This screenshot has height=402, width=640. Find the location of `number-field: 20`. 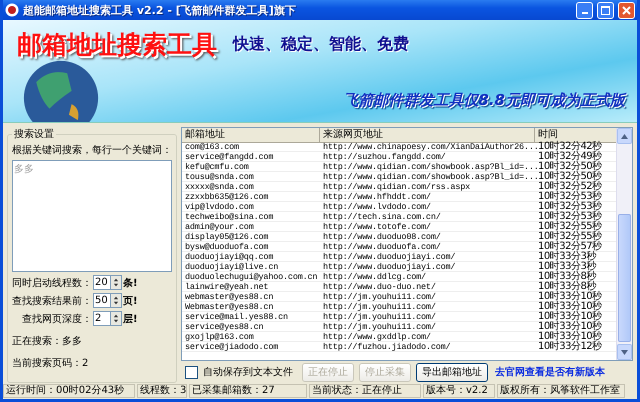

number-field: 20 is located at coordinates (102, 282).